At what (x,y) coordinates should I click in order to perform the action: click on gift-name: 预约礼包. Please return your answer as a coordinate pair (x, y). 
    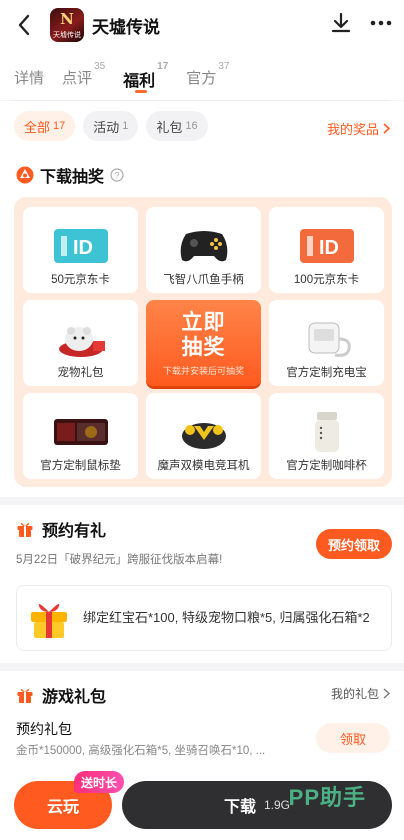
    Looking at the image, I should click on (44, 729).